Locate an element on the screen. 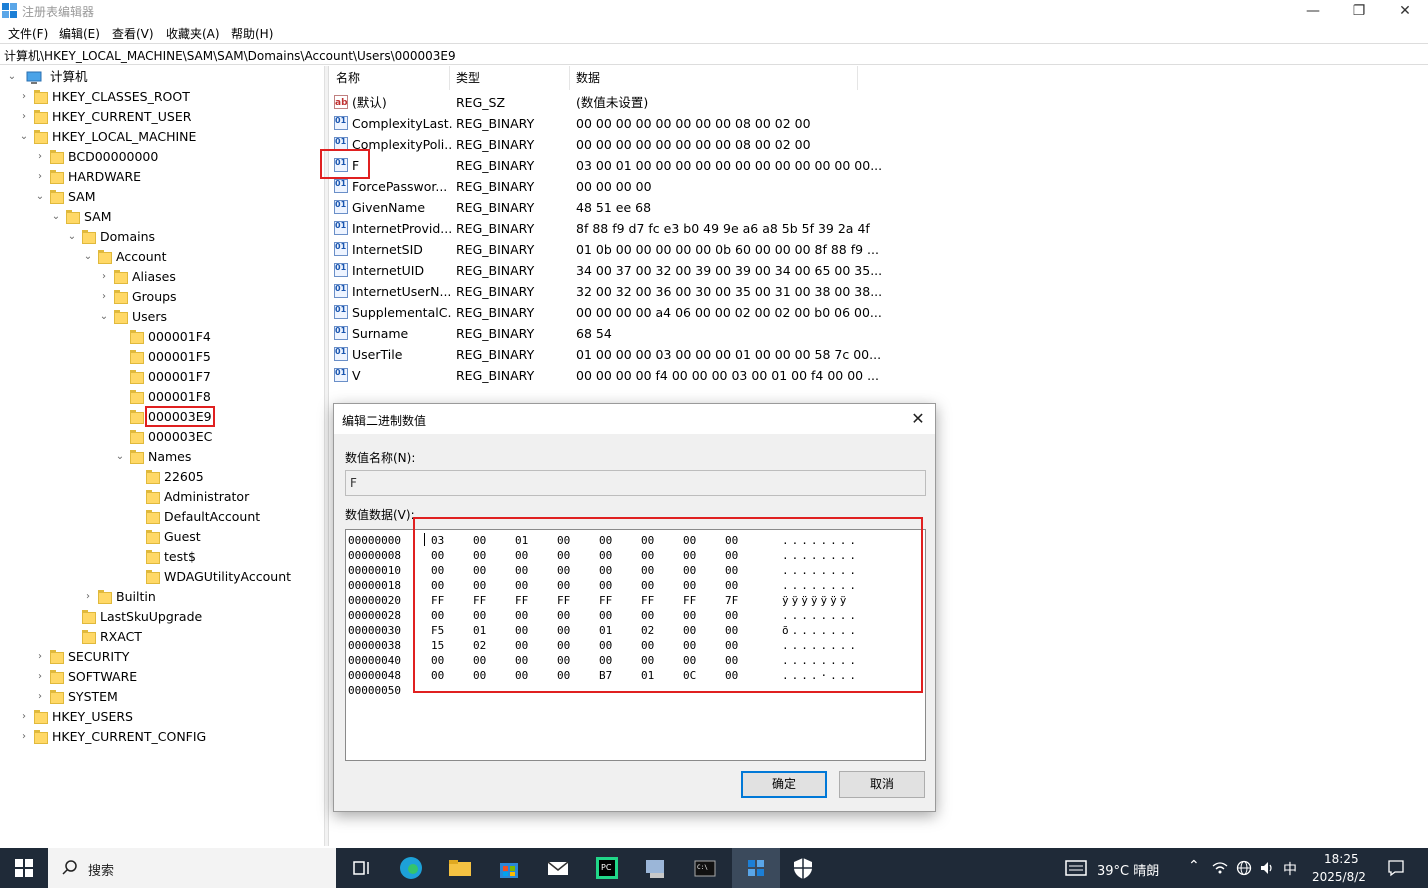  tree-item: › Builtin is located at coordinates (119, 597).